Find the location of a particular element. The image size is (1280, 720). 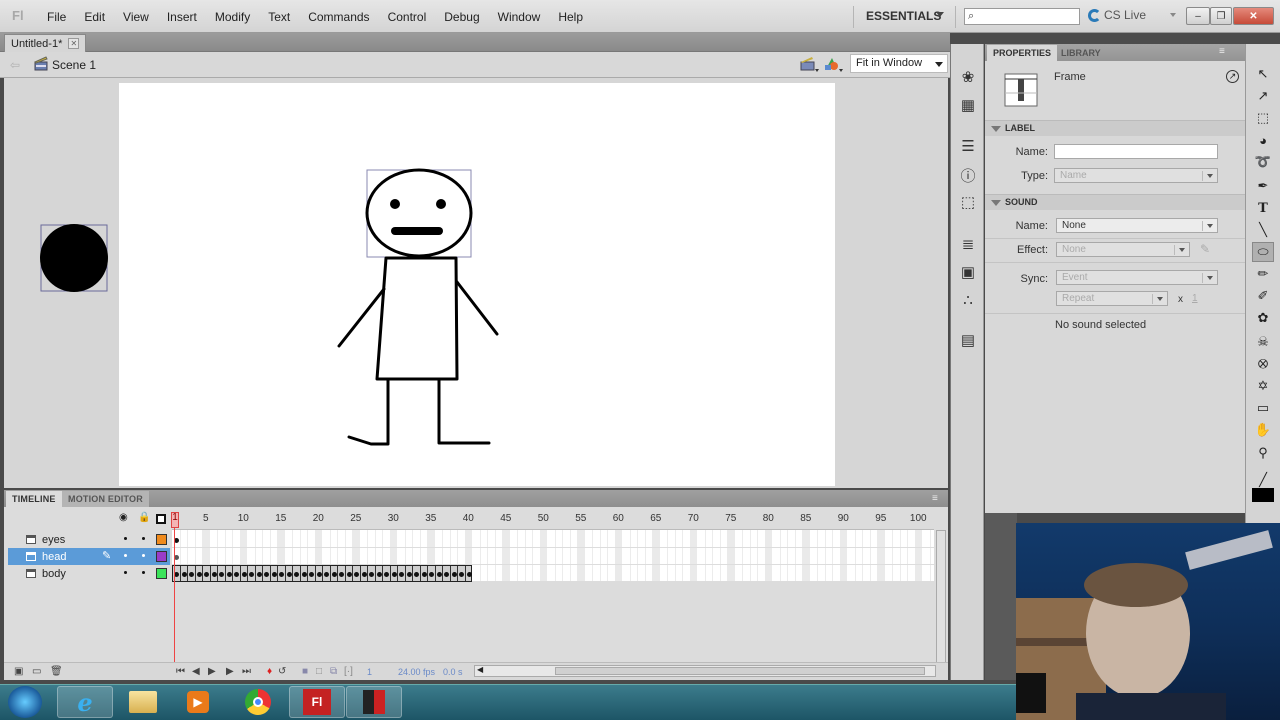

layer-row-head: head ✎ is located at coordinates (89, 556).